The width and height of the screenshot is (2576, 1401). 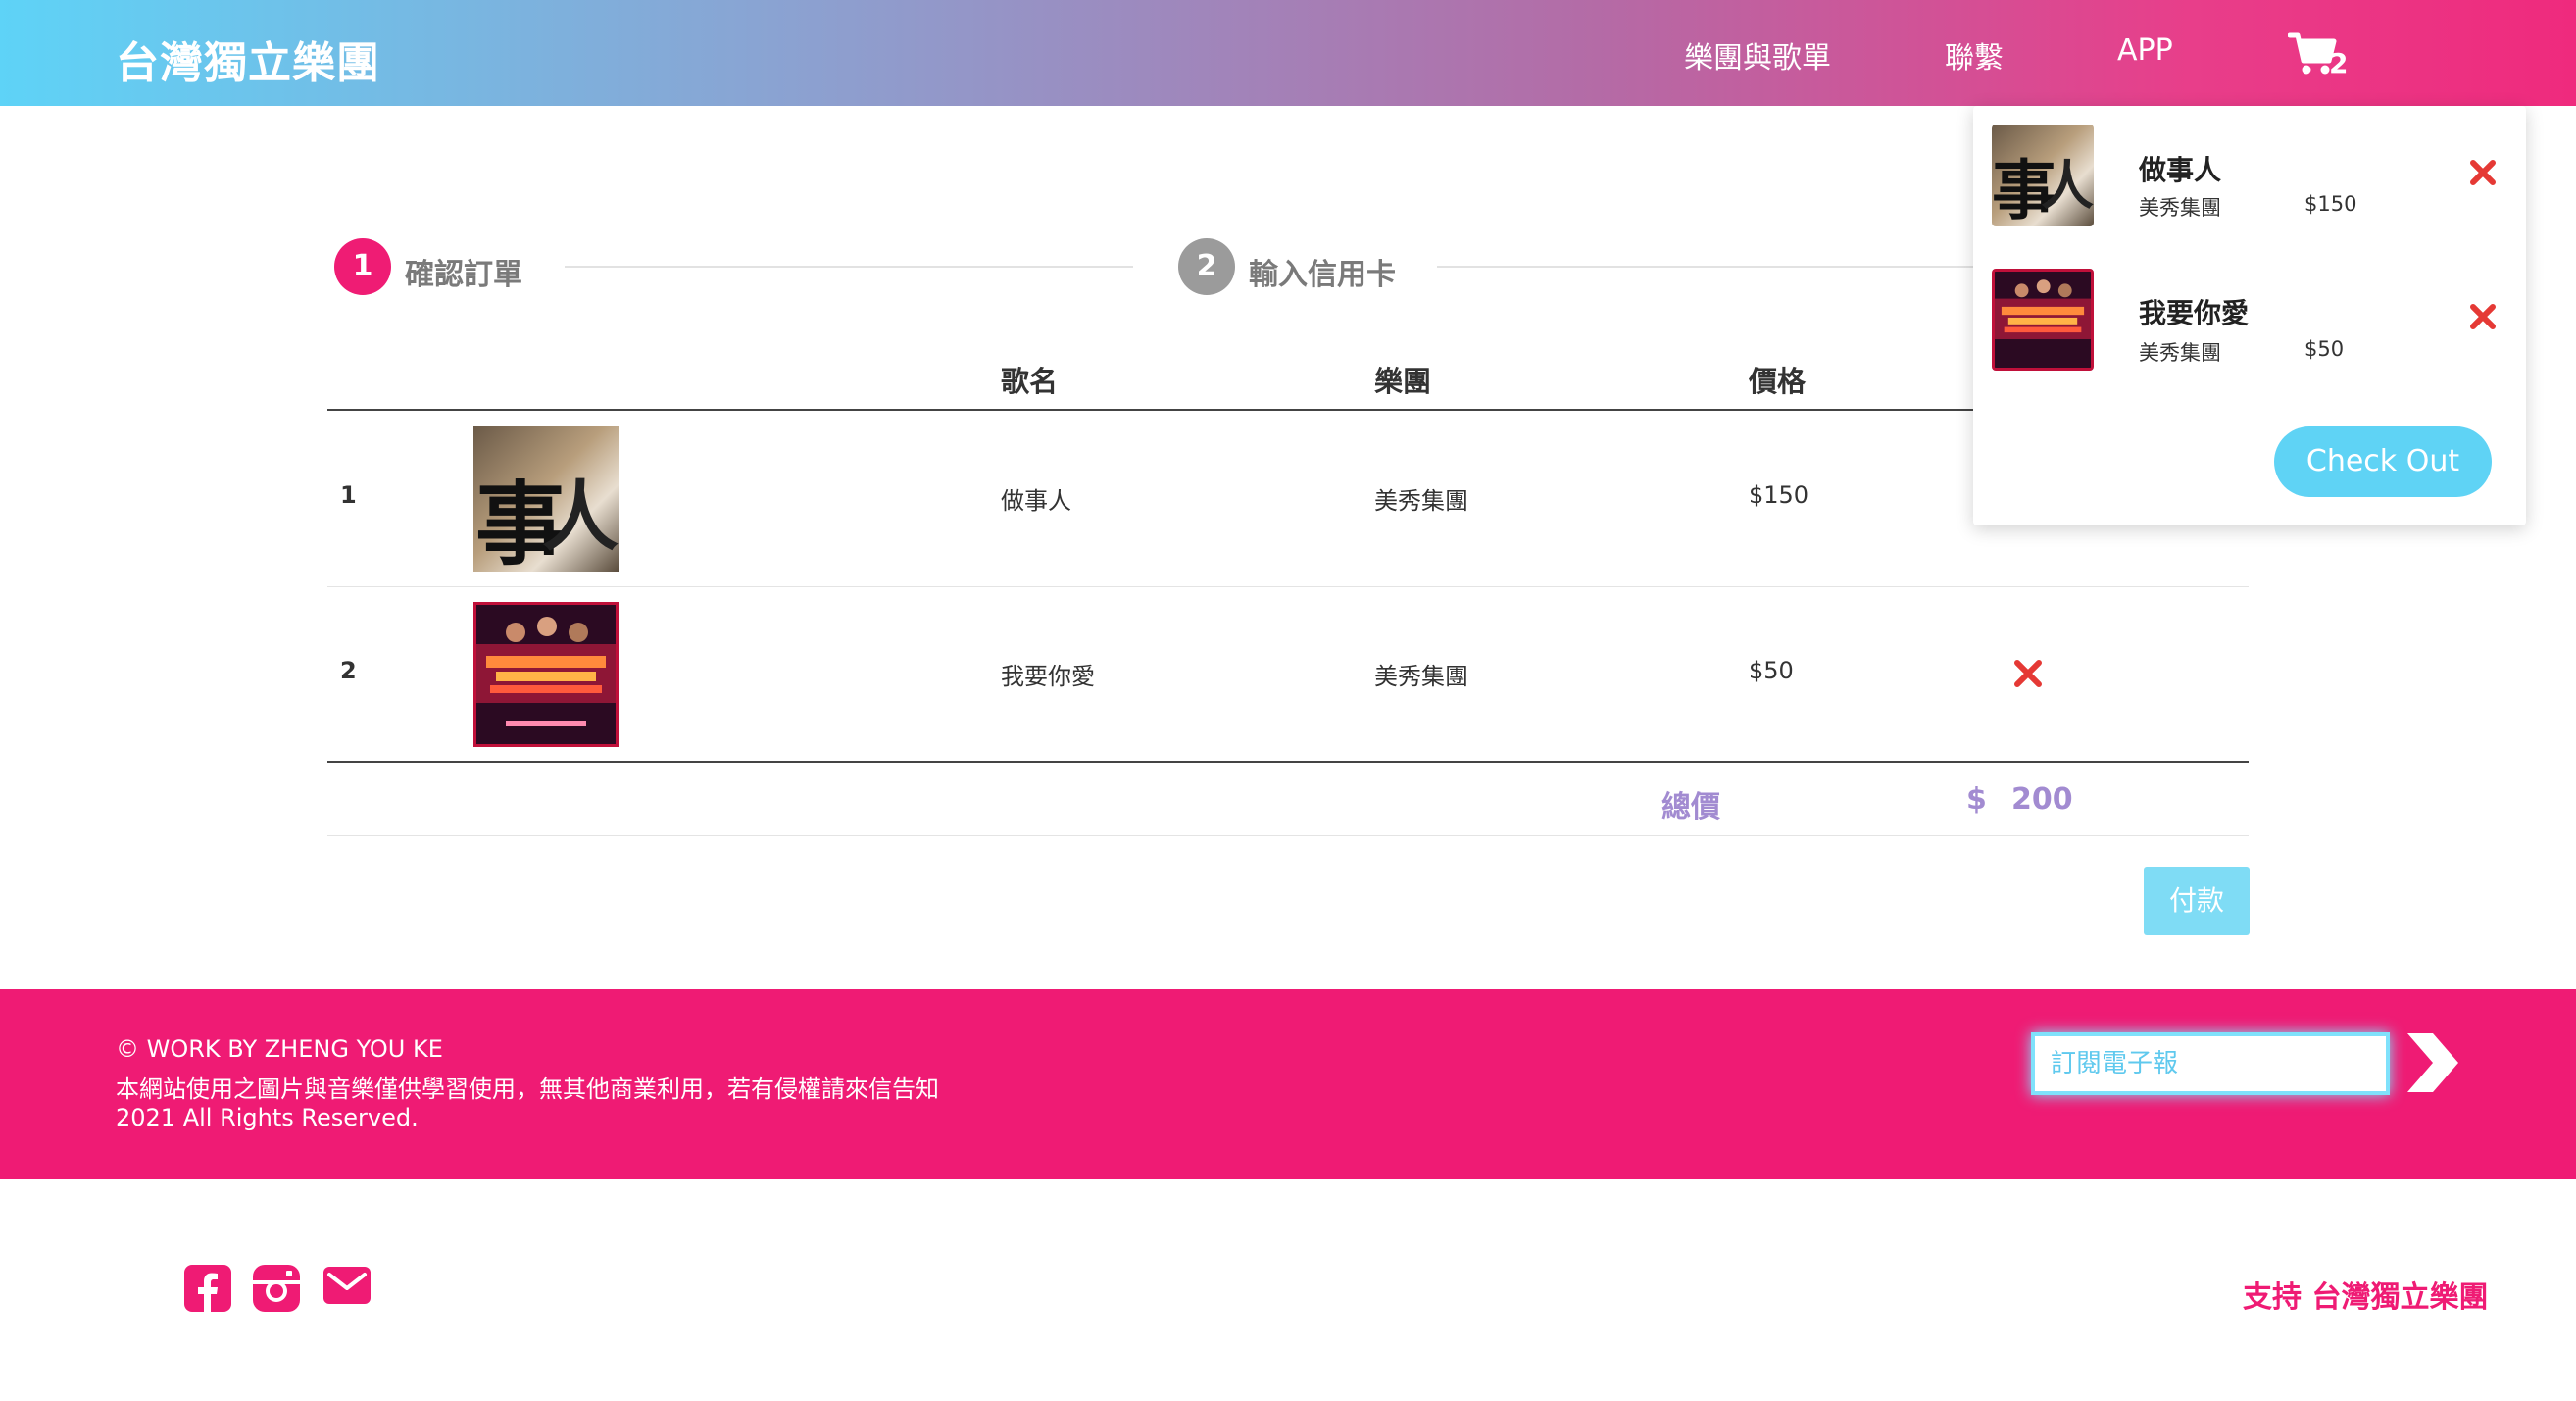 I want to click on total-divider, so click(x=1288, y=836).